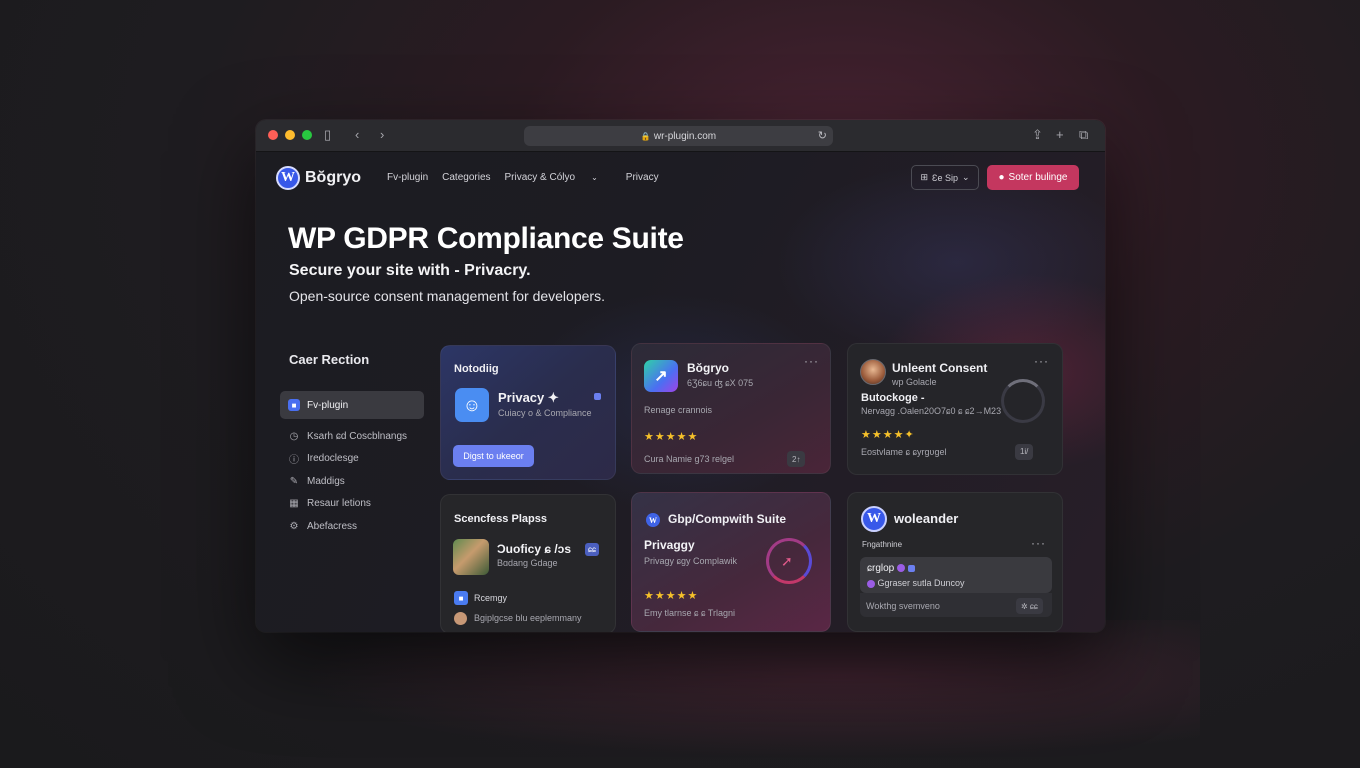 The image size is (1360, 768). I want to click on url-text: wr-plugin.com, so click(685, 136).